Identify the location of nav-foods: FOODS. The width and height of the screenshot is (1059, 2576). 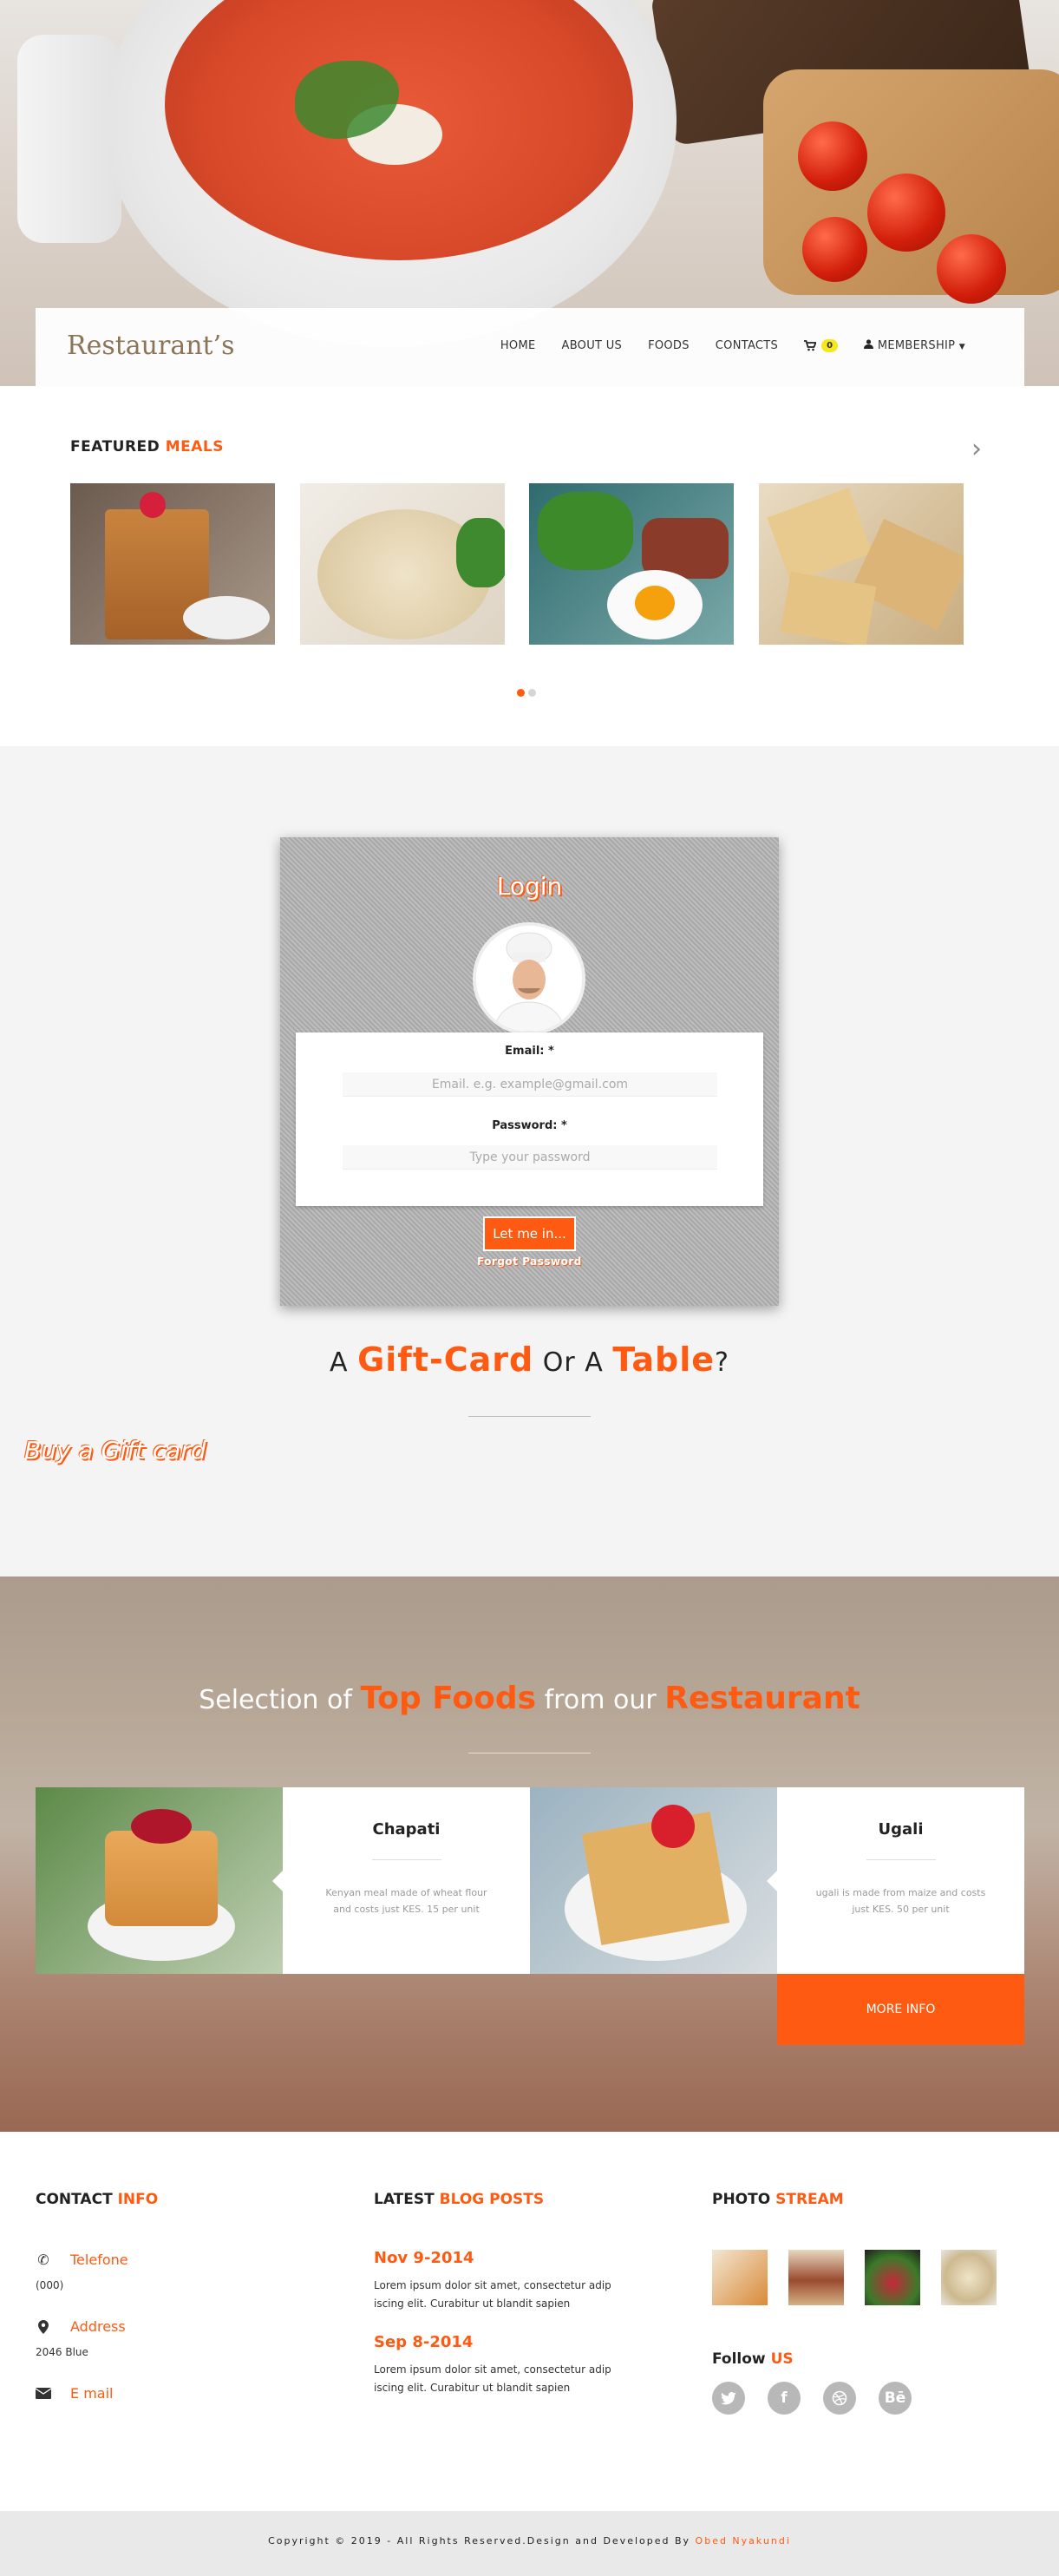
(669, 345).